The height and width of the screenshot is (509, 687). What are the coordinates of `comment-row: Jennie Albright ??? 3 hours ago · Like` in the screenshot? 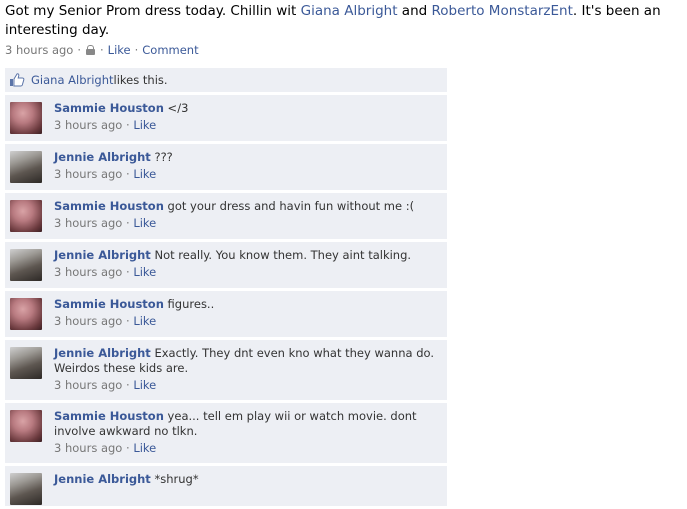 It's located at (226, 167).